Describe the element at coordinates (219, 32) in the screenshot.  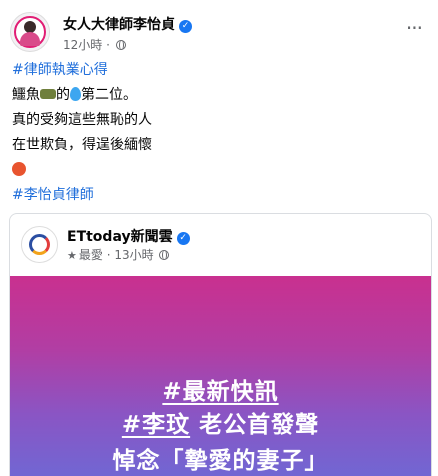
I see `post-header: 女人大律師李怡貞 ✓ 12小時 · ···` at that location.